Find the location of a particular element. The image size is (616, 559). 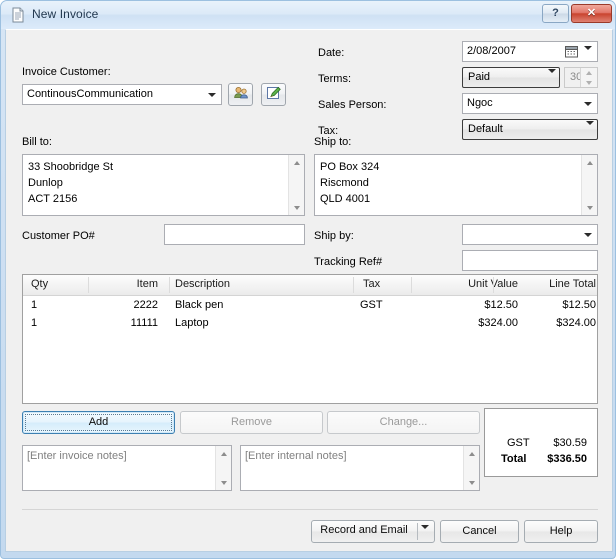

table-row: 1 2222 Black pen GST $12.50 $12.50 is located at coordinates (310, 306).